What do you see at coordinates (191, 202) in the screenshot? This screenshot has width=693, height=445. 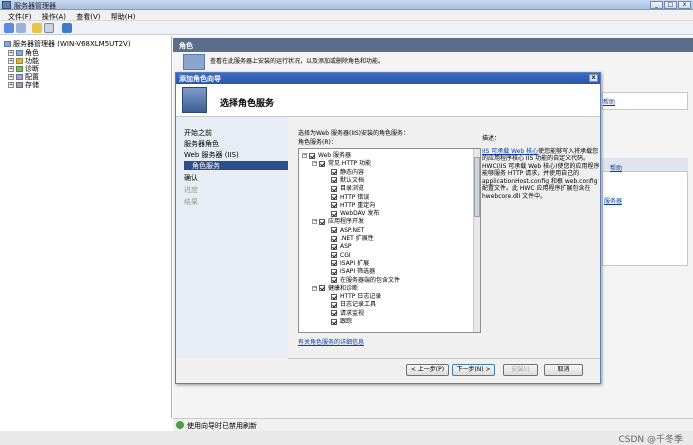 I see `step-results: 结果` at bounding box center [191, 202].